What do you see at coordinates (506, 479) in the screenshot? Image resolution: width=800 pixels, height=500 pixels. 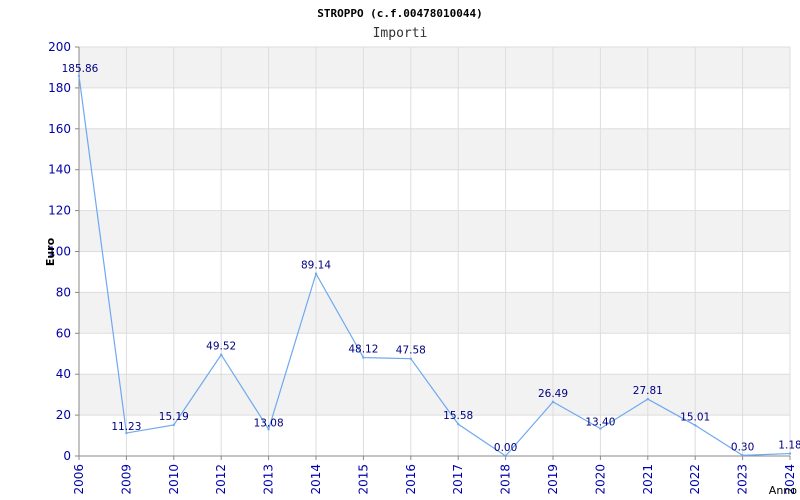 I see `x-tick-label: 2018` at bounding box center [506, 479].